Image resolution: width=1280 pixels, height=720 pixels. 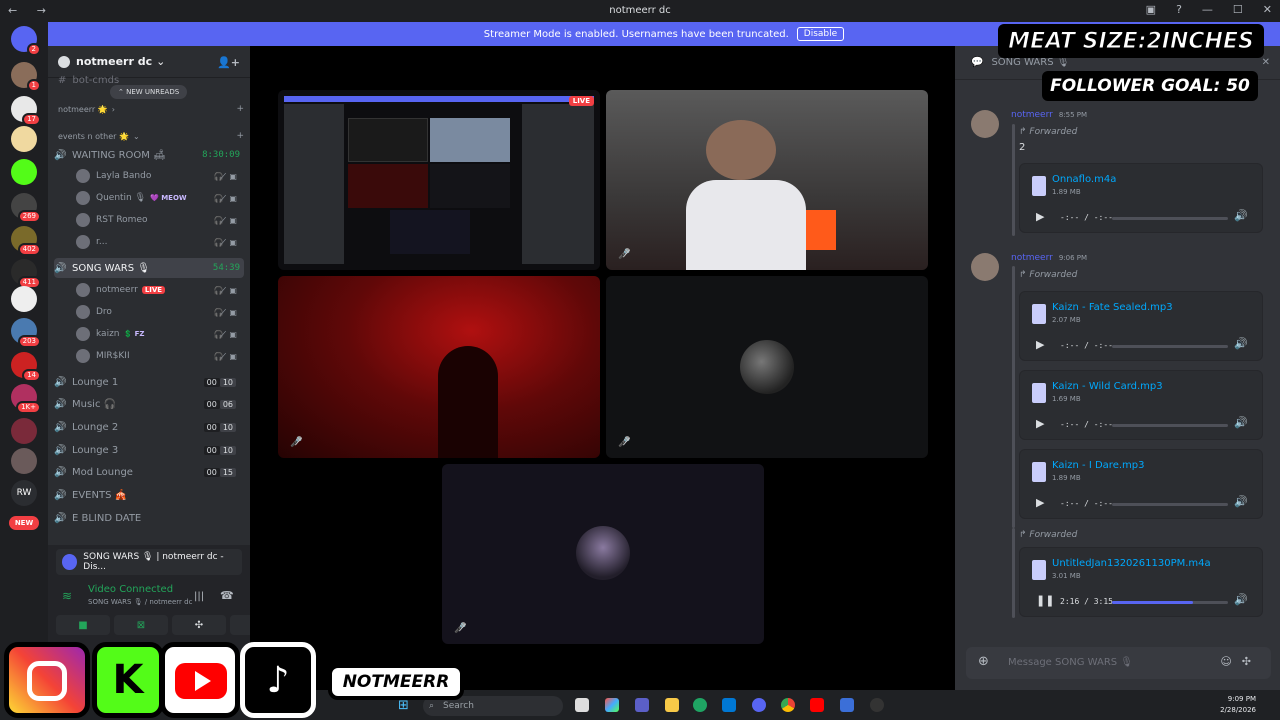 What do you see at coordinates (159, 176) in the screenshot?
I see `voice-user: Layla Bando 🎧̸▣` at bounding box center [159, 176].